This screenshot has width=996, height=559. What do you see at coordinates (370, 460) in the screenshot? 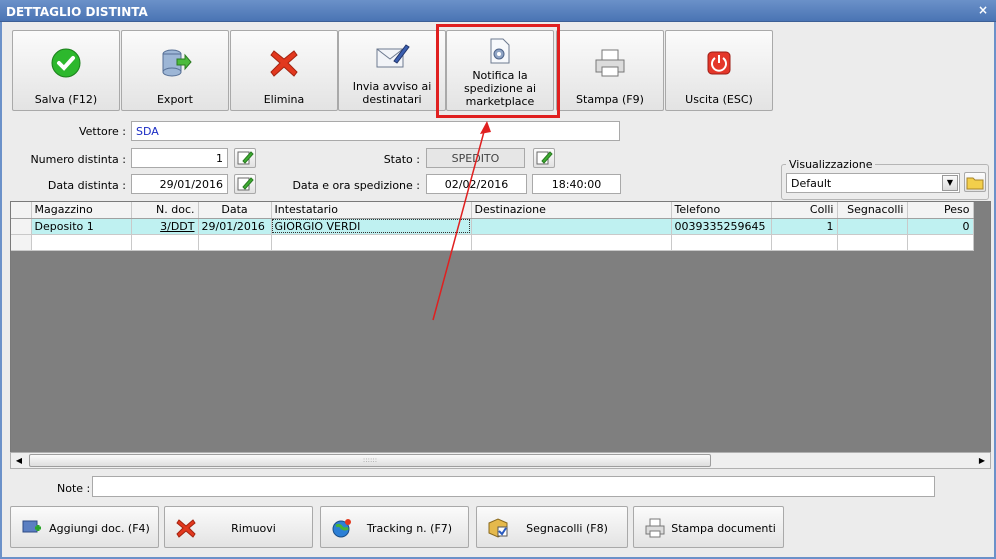
I see `scroll-thumb: ::::::` at bounding box center [370, 460].